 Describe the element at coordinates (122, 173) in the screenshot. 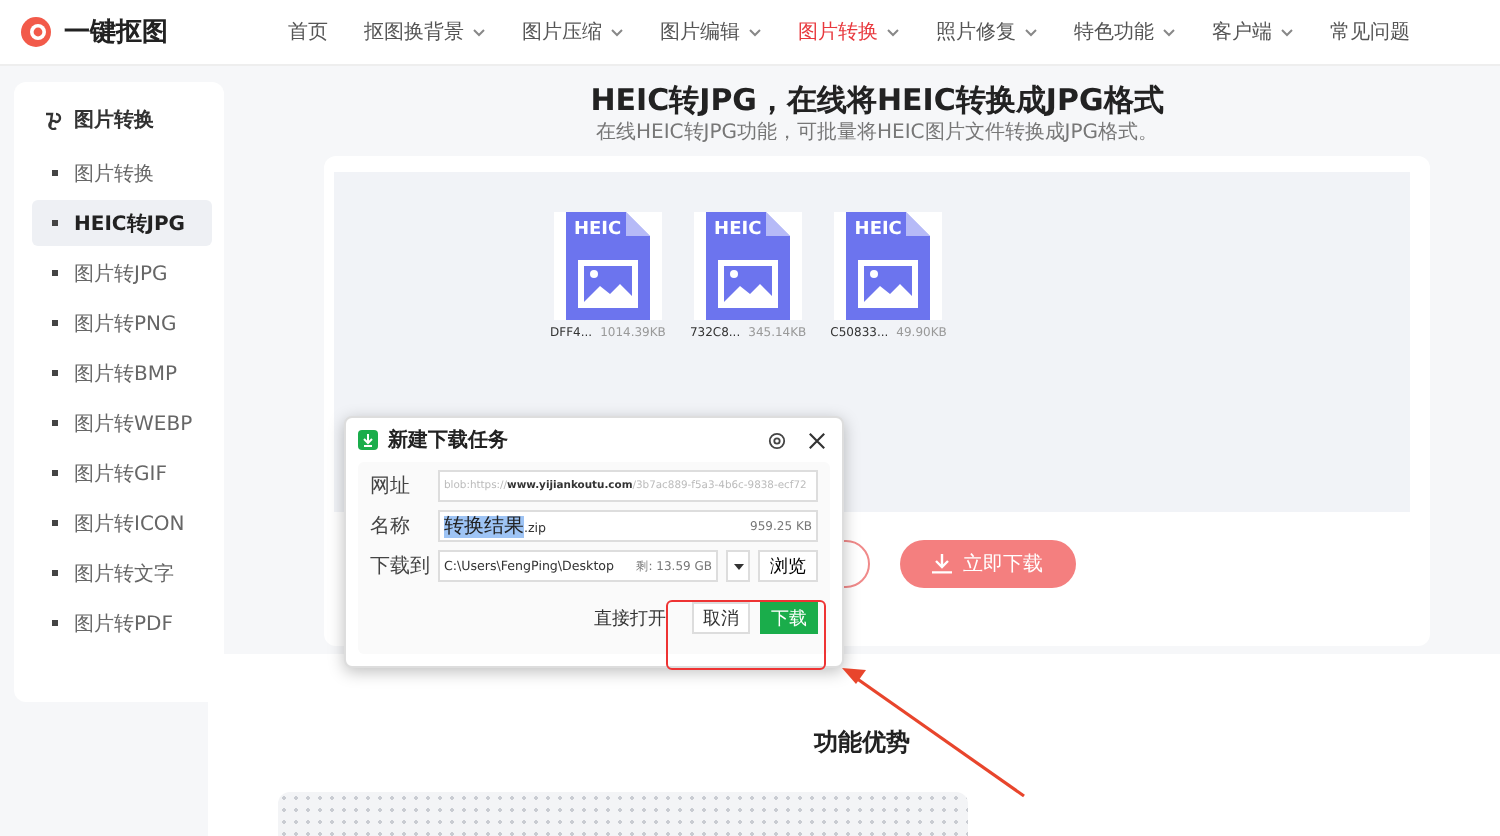

I see `sidebar-item: 图片转换` at that location.